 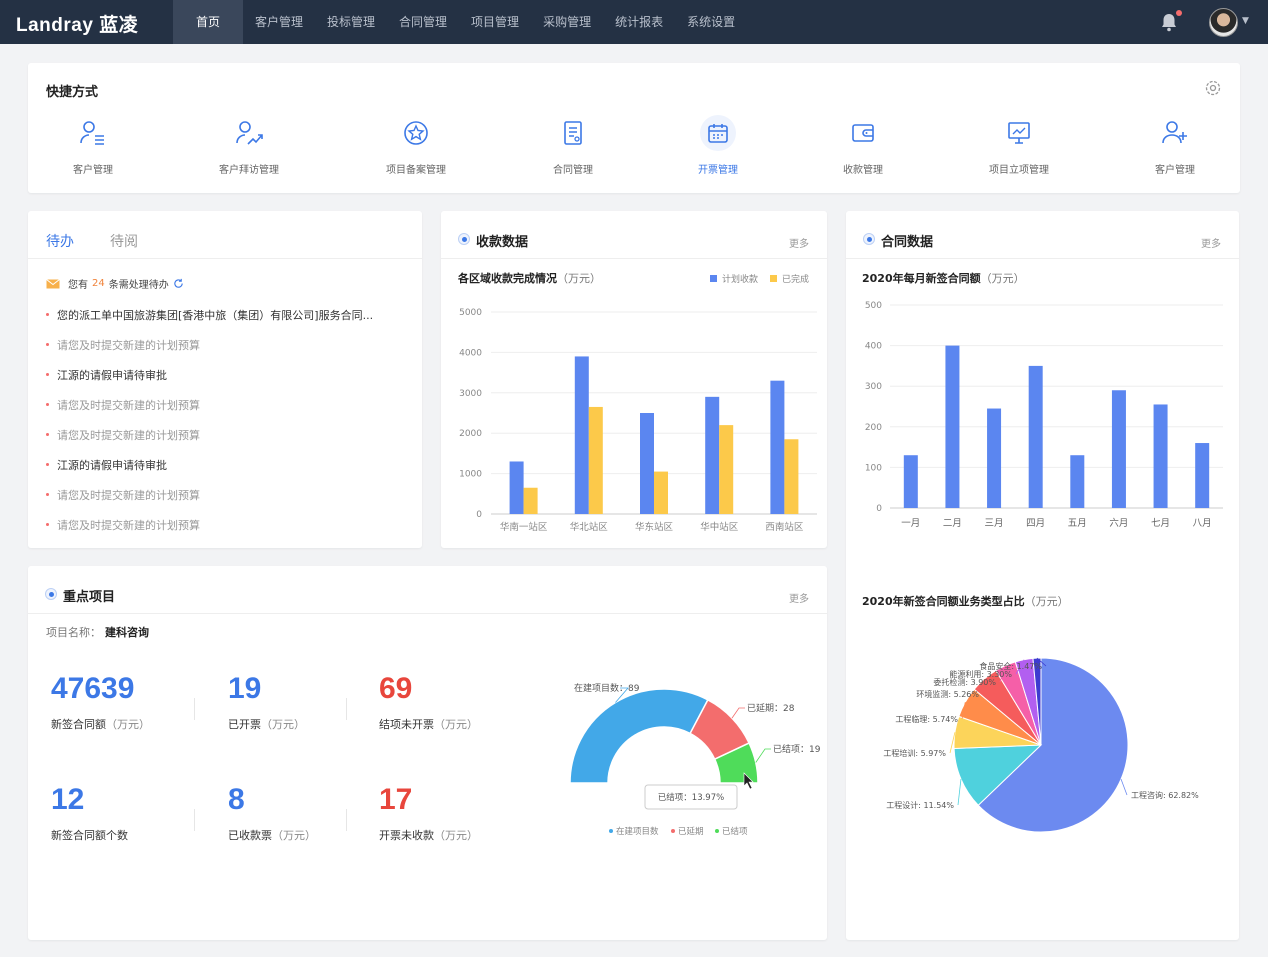 What do you see at coordinates (1245, 21) in the screenshot?
I see `chevron-down-icon: ▼` at bounding box center [1245, 21].